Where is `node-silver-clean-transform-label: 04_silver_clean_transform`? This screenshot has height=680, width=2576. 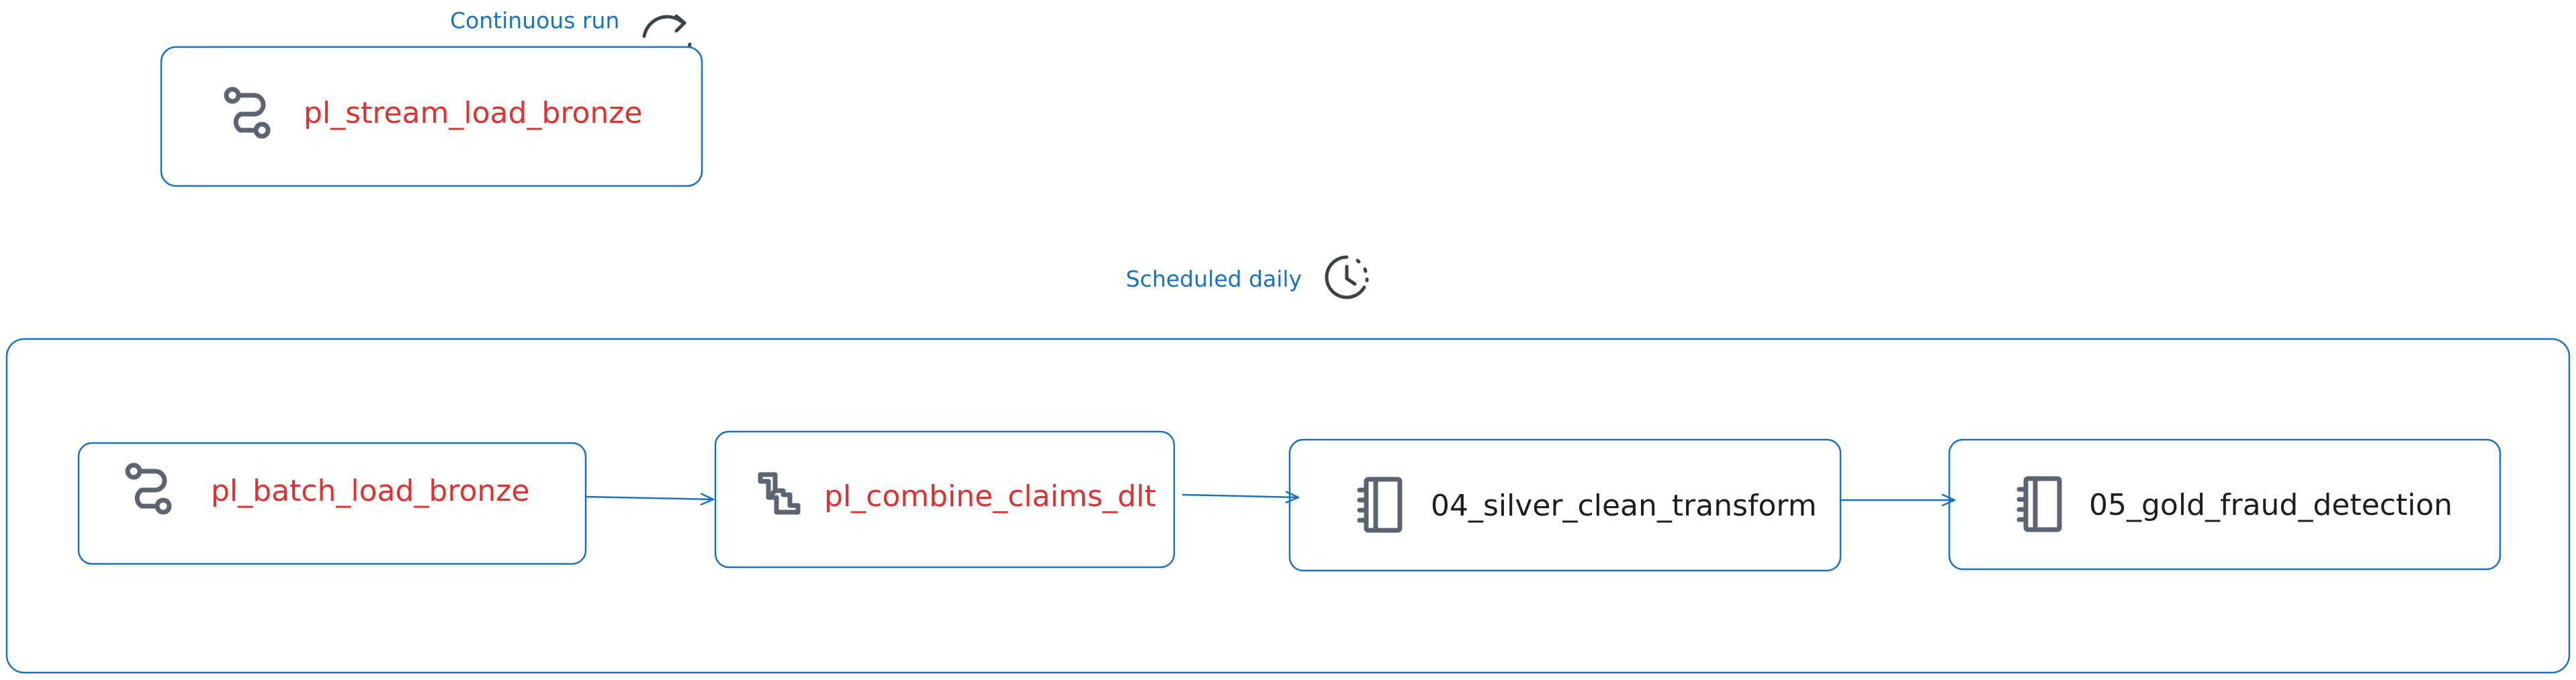
node-silver-clean-transform-label: 04_silver_clean_transform is located at coordinates (1624, 506).